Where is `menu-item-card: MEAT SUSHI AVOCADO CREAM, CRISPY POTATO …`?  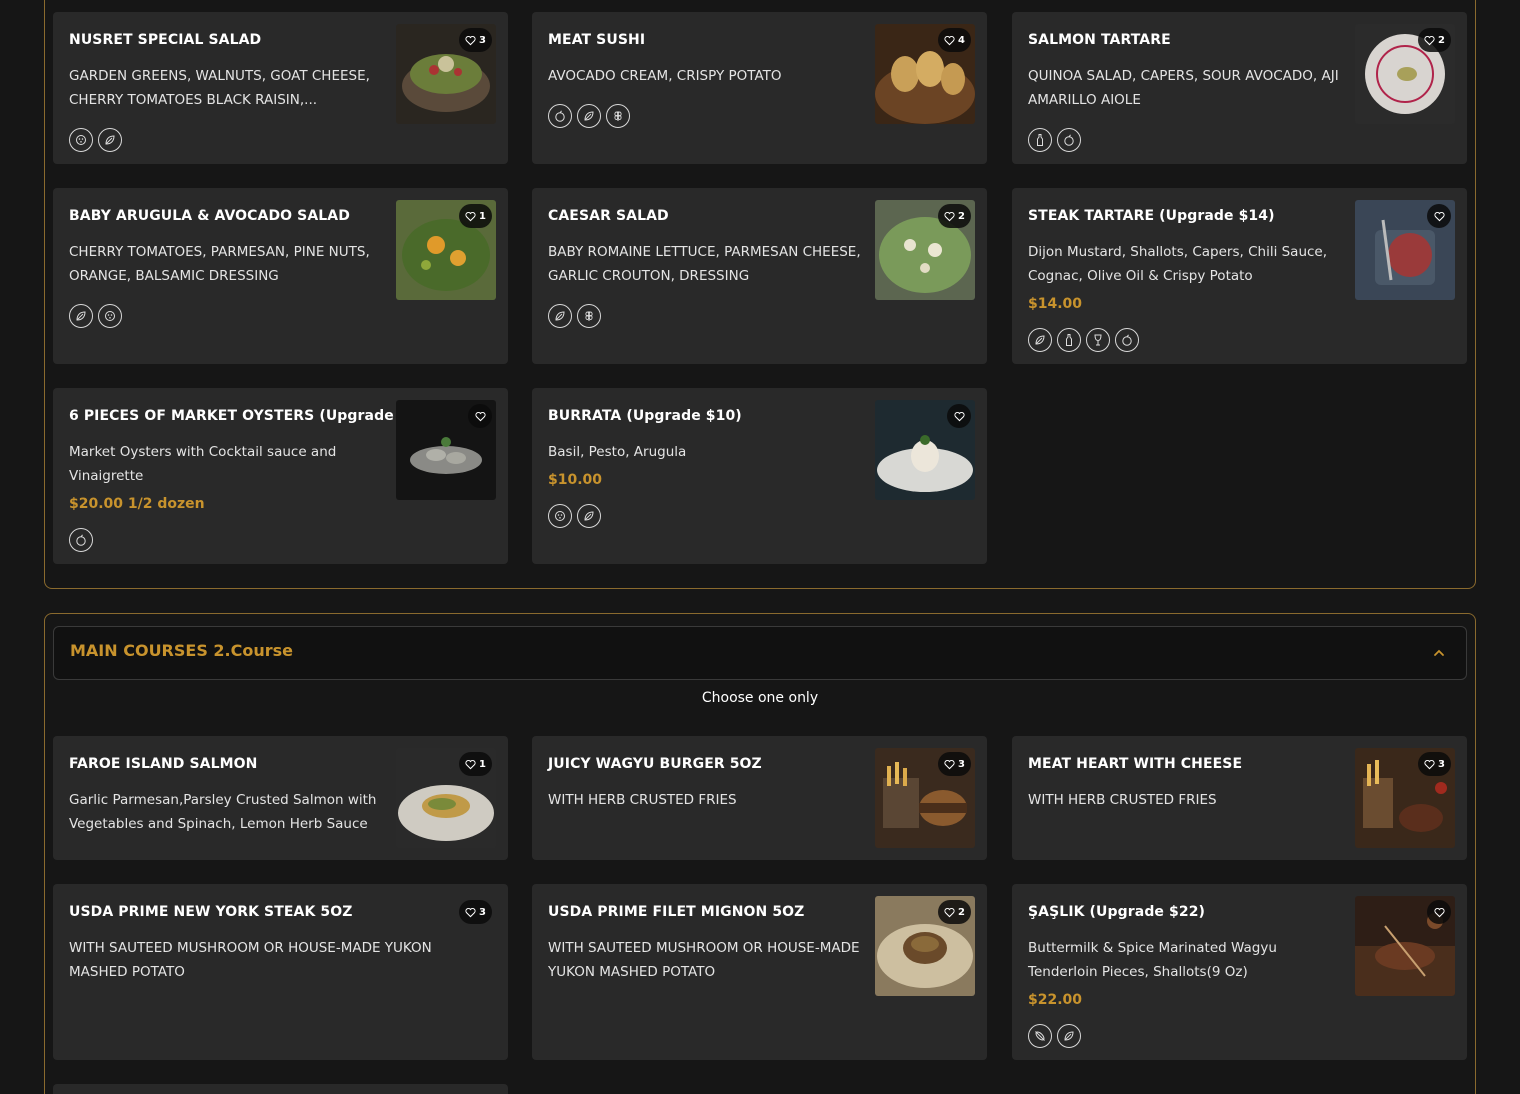 menu-item-card: MEAT SUSHI AVOCADO CREAM, CRISPY POTATO … is located at coordinates (759, 88).